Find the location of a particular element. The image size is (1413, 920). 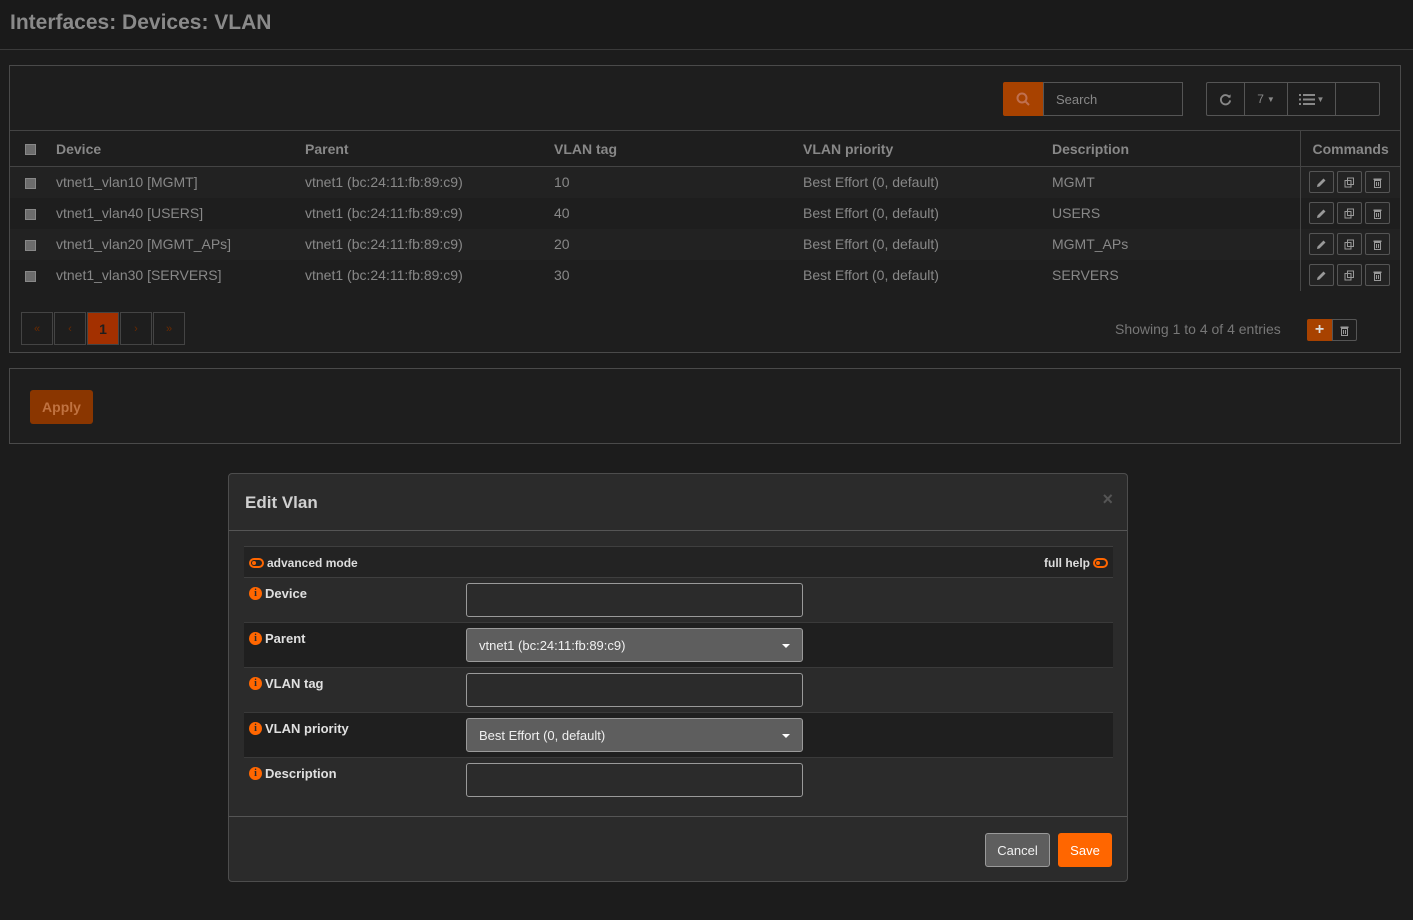

field-row-description: i Description is located at coordinates (678, 780).